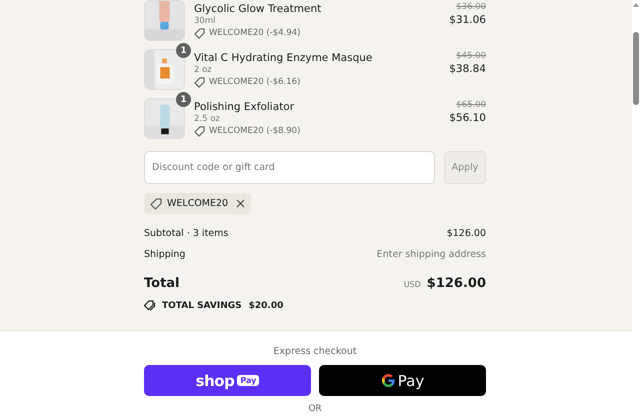  Describe the element at coordinates (284, 58) in the screenshot. I see `product-name: Vital C Hydrating Enzyme Masque` at that location.